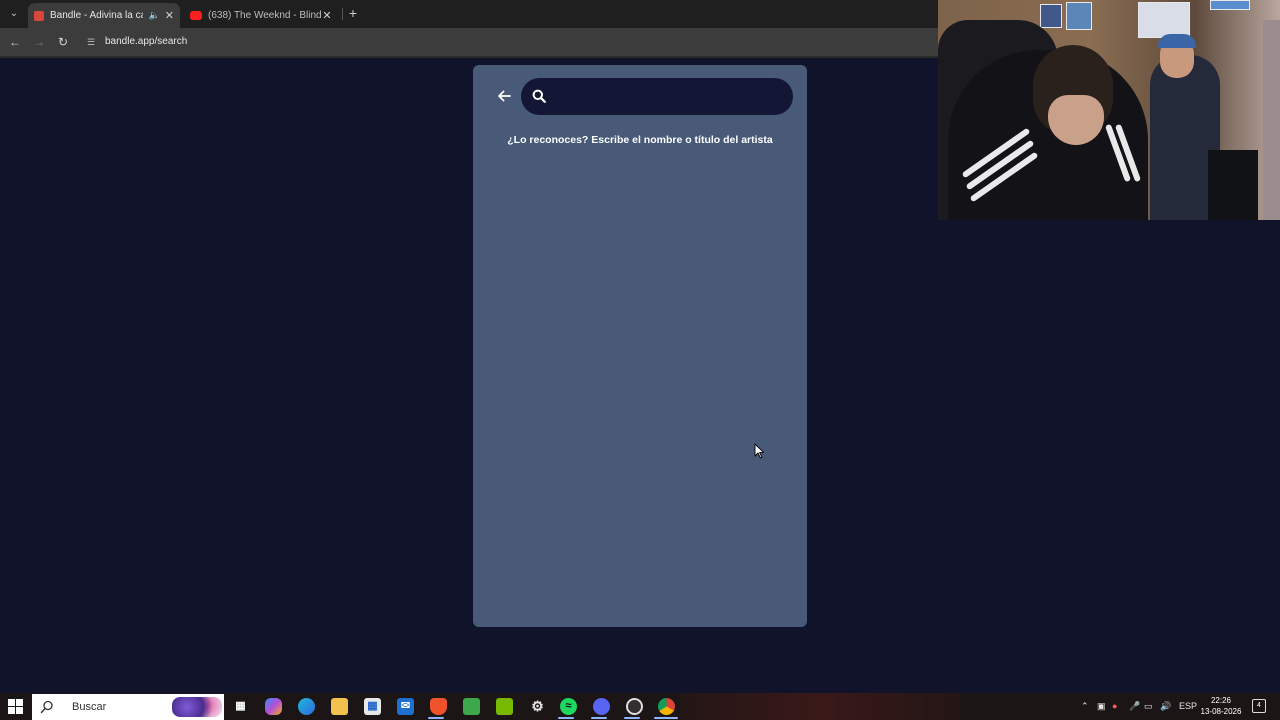 The image size is (1280, 720). What do you see at coordinates (405, 706) in the screenshot?
I see `mail-icon: ✉` at bounding box center [405, 706].